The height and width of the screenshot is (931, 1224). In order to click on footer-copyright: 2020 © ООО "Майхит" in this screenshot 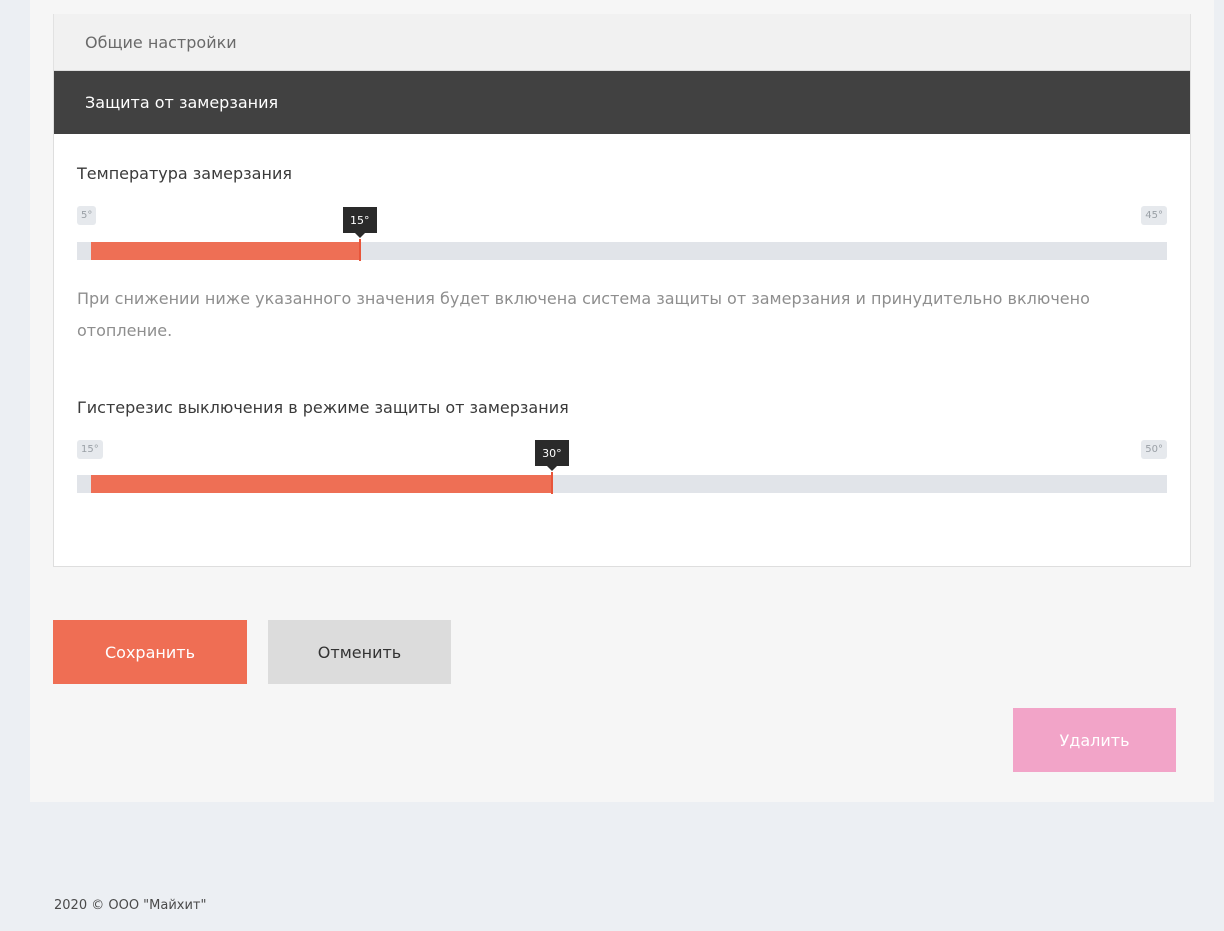, I will do `click(130, 905)`.